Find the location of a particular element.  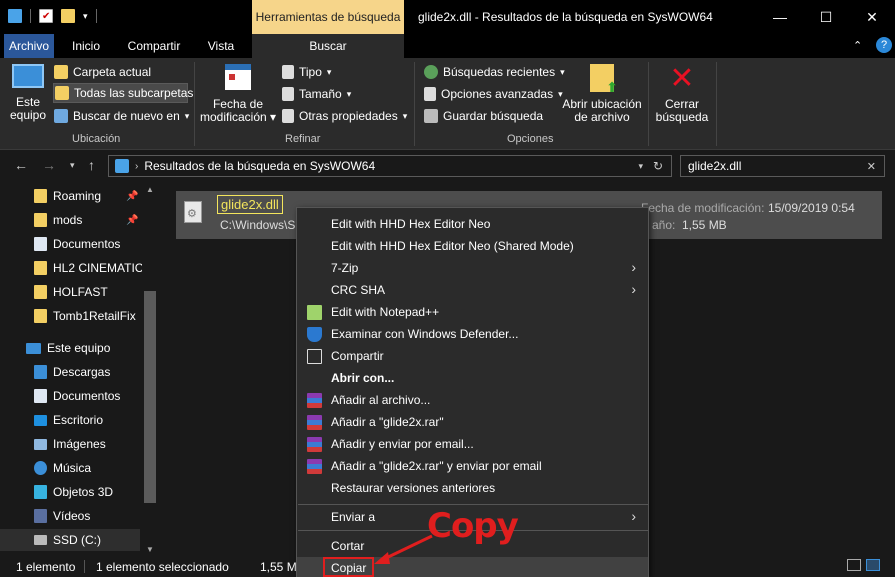

tab-archivo: Archivo is located at coordinates (29, 46).